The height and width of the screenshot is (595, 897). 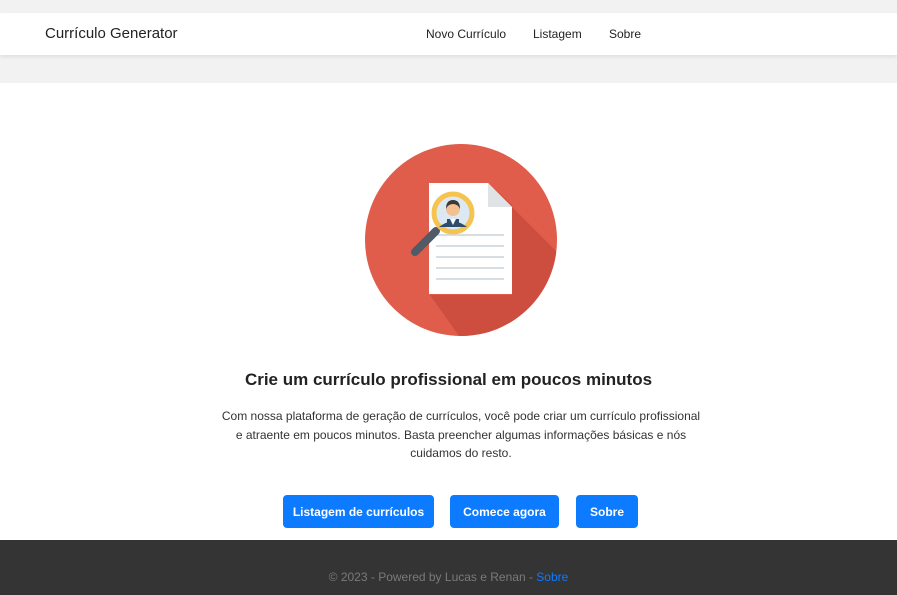 I want to click on footer-copyright-text: © 2023 - Powered by Lucas e Renan -, so click(x=432, y=577).